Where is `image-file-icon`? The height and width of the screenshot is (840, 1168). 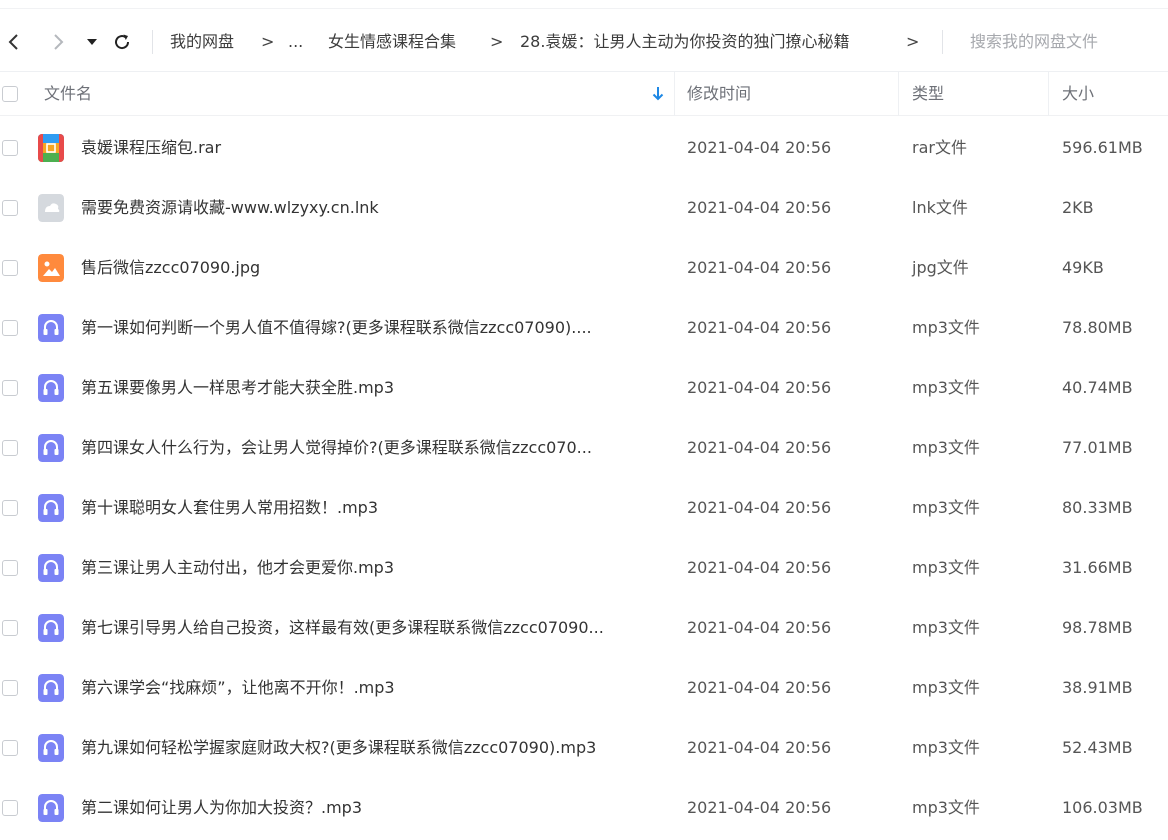
image-file-icon is located at coordinates (51, 268).